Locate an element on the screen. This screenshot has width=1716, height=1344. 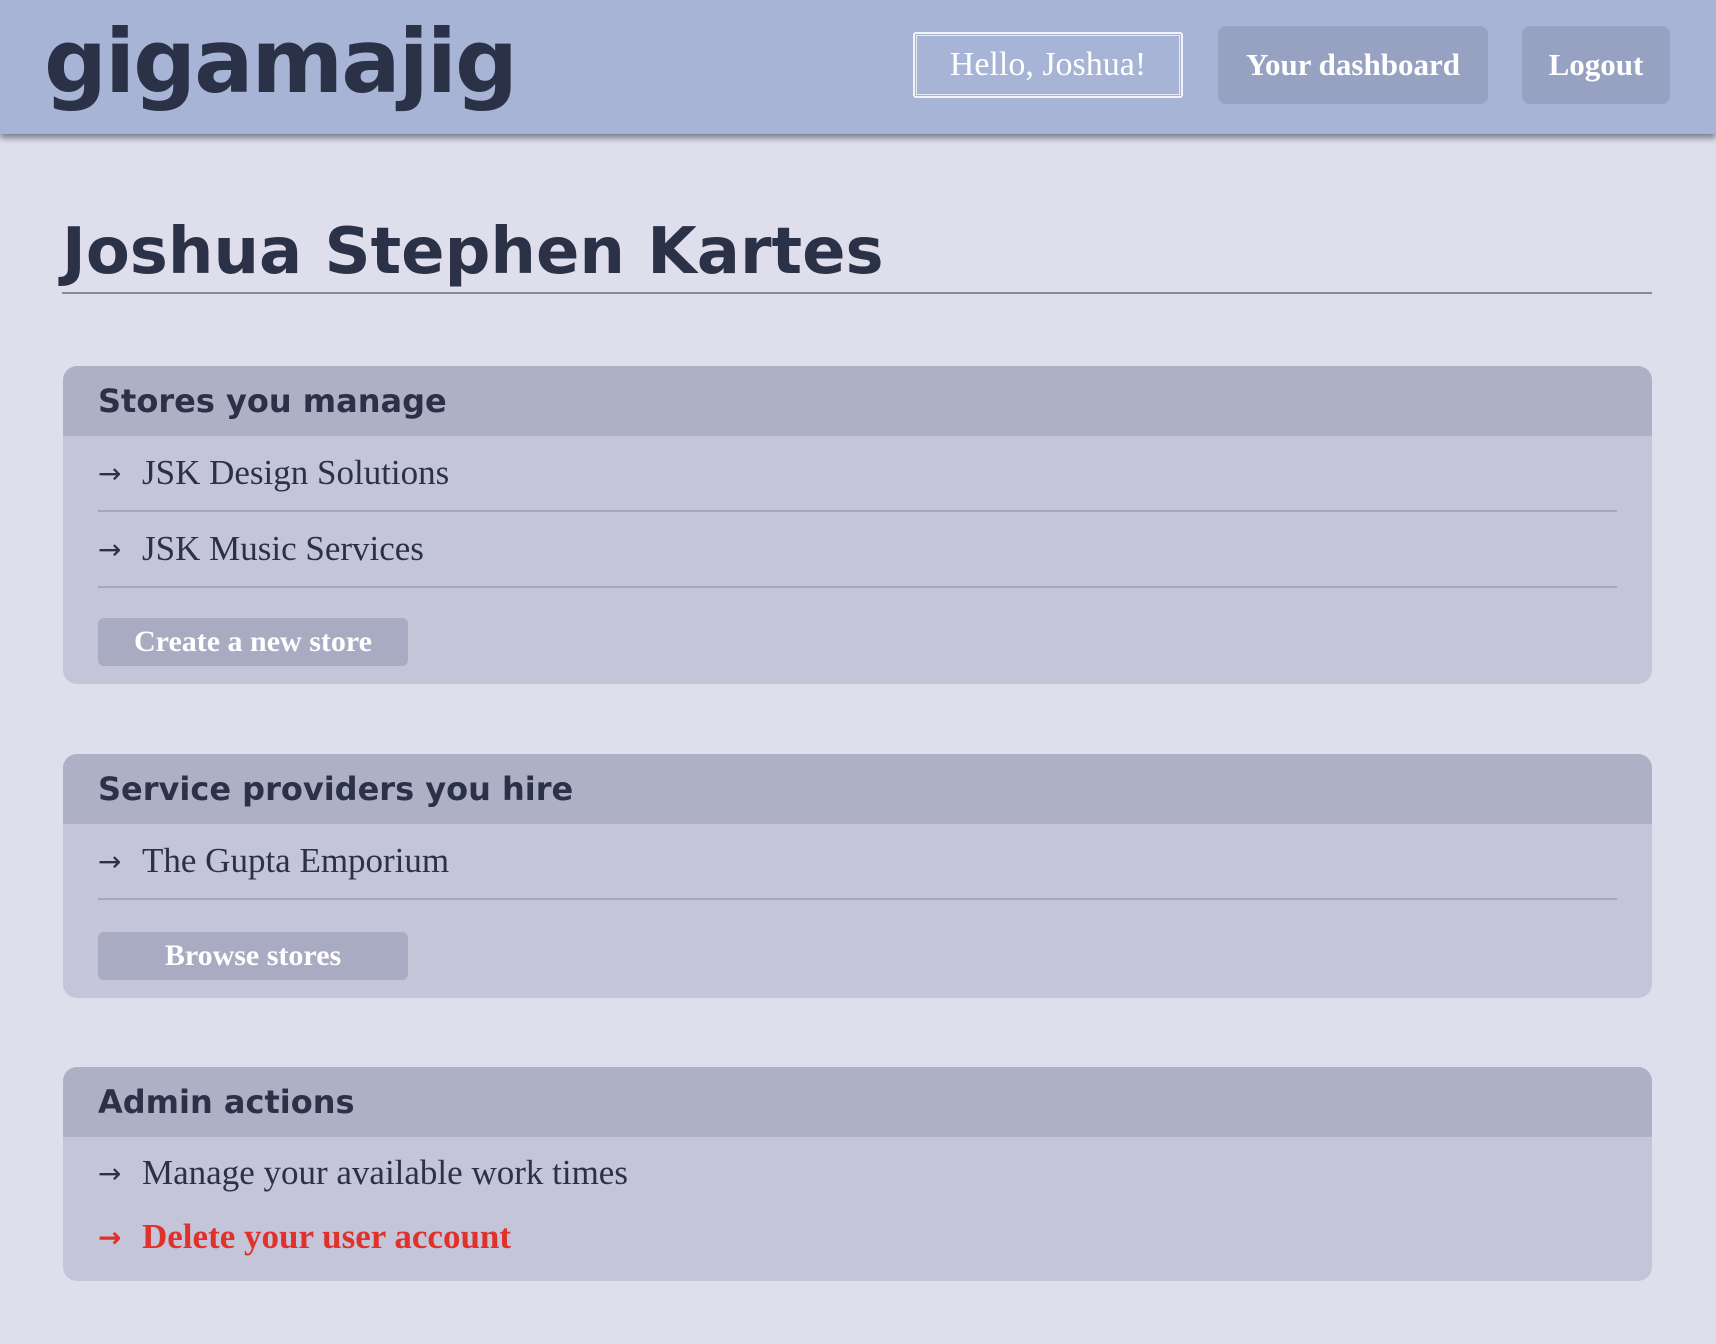
delete-account-link: → Delete your user account is located at coordinates (857, 1237).